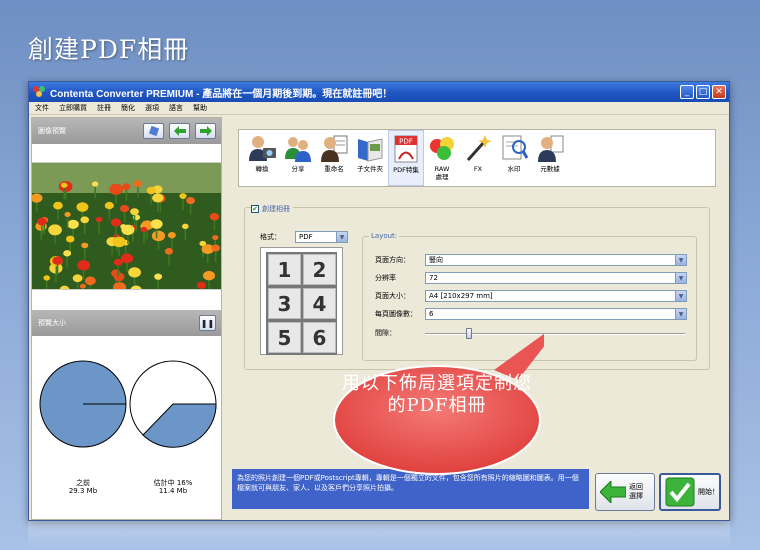 Image resolution: width=760 pixels, height=550 pixels. Describe the element at coordinates (284, 303) in the screenshot. I see `layout-cell-3: 3` at that location.